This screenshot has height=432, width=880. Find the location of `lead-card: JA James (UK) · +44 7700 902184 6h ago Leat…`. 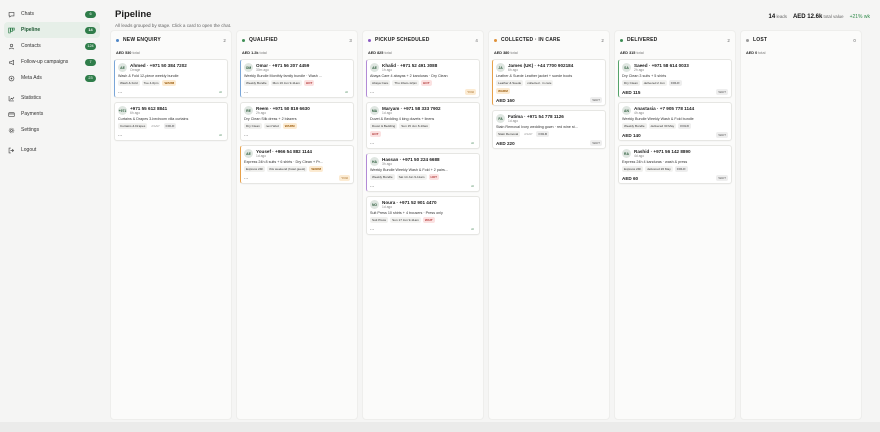

lead-card: JA James (UK) · +44 7700 902184 6h ago Leat… is located at coordinates (549, 82).